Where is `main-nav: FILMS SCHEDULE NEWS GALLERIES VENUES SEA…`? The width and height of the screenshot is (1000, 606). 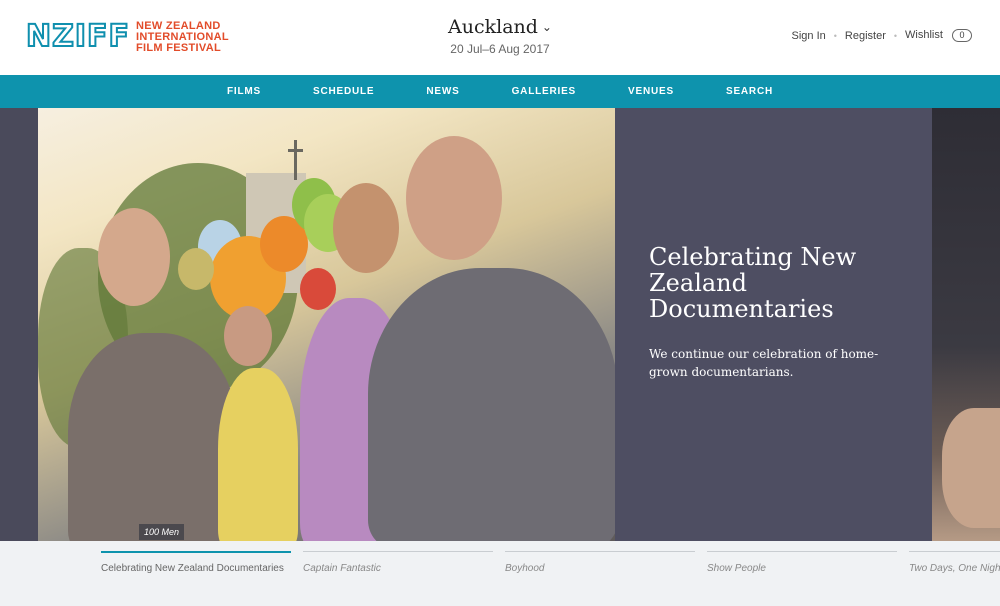 main-nav: FILMS SCHEDULE NEWS GALLERIES VENUES SEA… is located at coordinates (500, 91).